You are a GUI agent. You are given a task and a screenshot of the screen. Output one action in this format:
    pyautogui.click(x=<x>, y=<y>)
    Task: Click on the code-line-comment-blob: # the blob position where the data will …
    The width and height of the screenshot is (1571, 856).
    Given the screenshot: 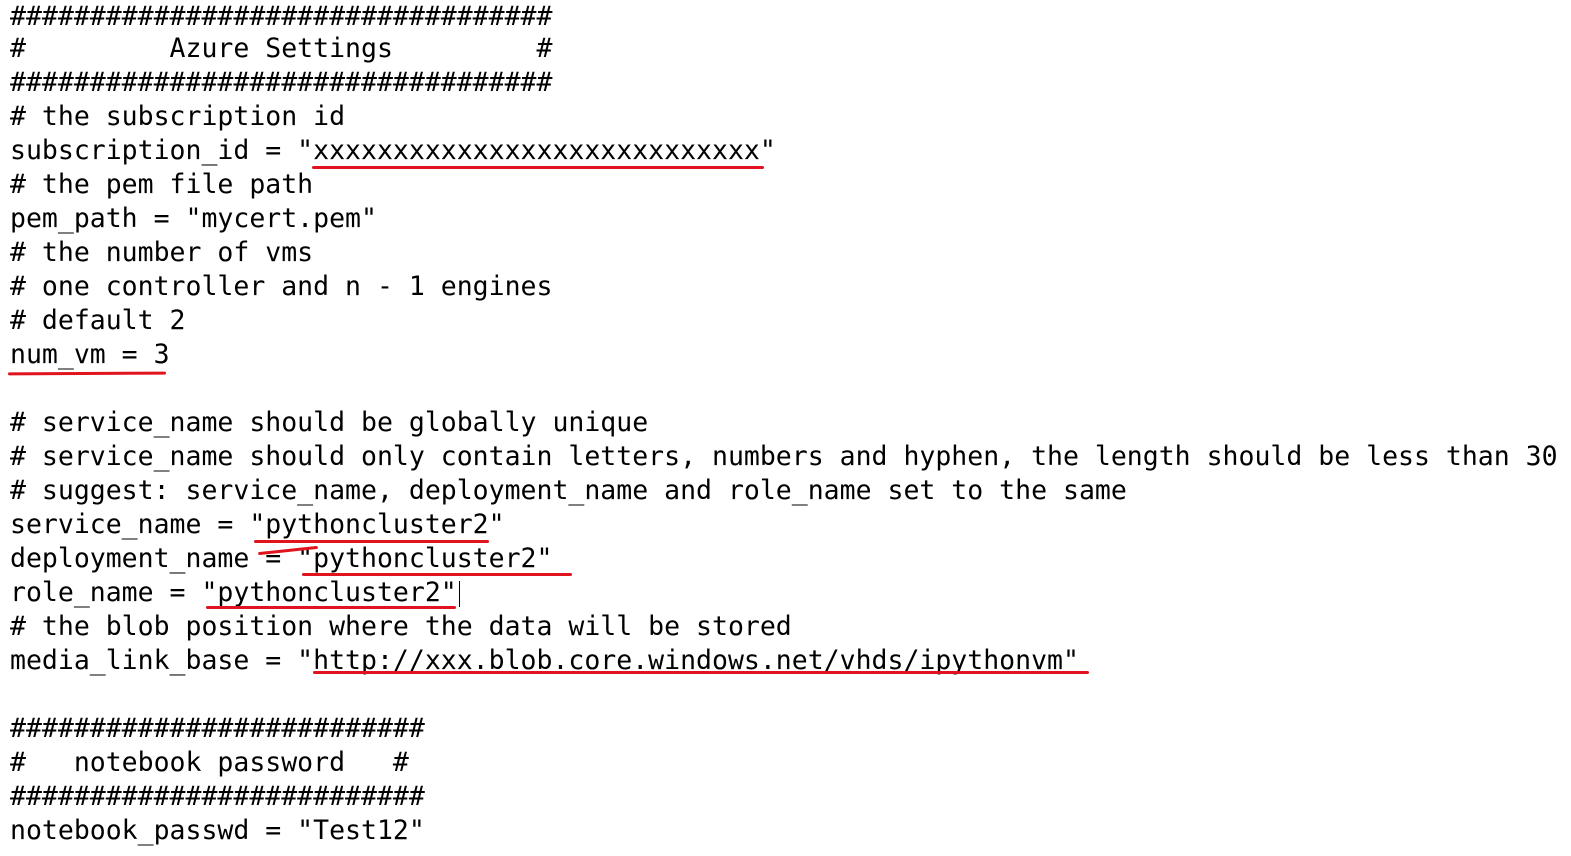 What is the action you would take?
    pyautogui.click(x=401, y=626)
    